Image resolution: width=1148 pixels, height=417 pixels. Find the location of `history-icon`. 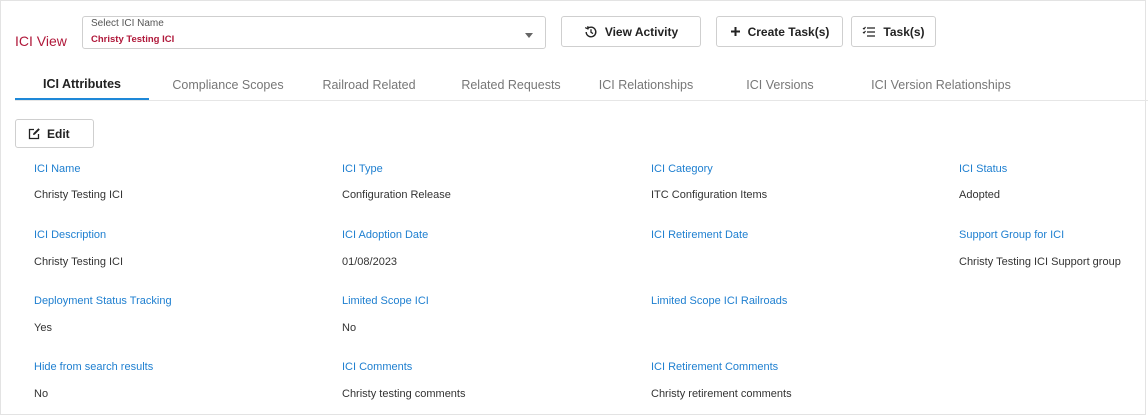

history-icon is located at coordinates (590, 31).